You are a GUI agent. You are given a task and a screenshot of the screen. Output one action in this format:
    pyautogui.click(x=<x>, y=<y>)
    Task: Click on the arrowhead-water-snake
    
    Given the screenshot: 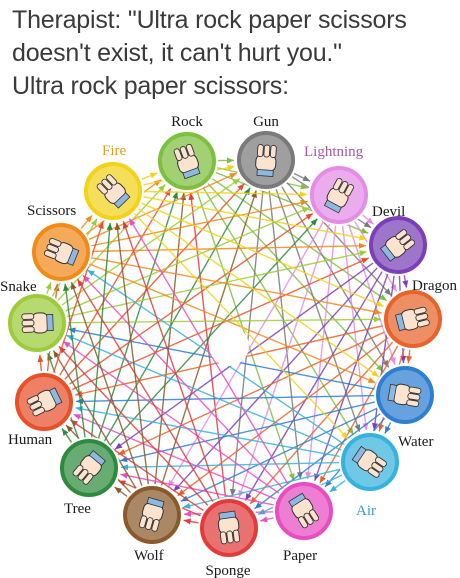 What is the action you would take?
    pyautogui.click(x=72, y=330)
    